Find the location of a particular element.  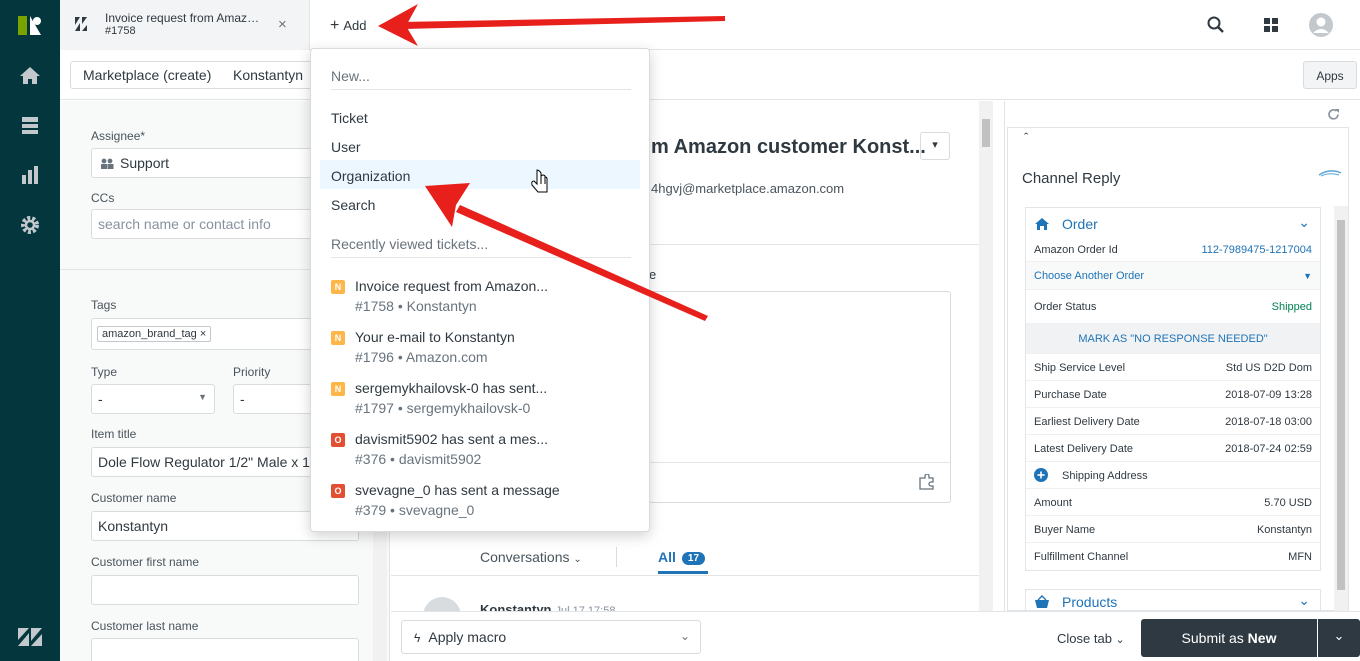

detail-value: MFN is located at coordinates (1300, 557).